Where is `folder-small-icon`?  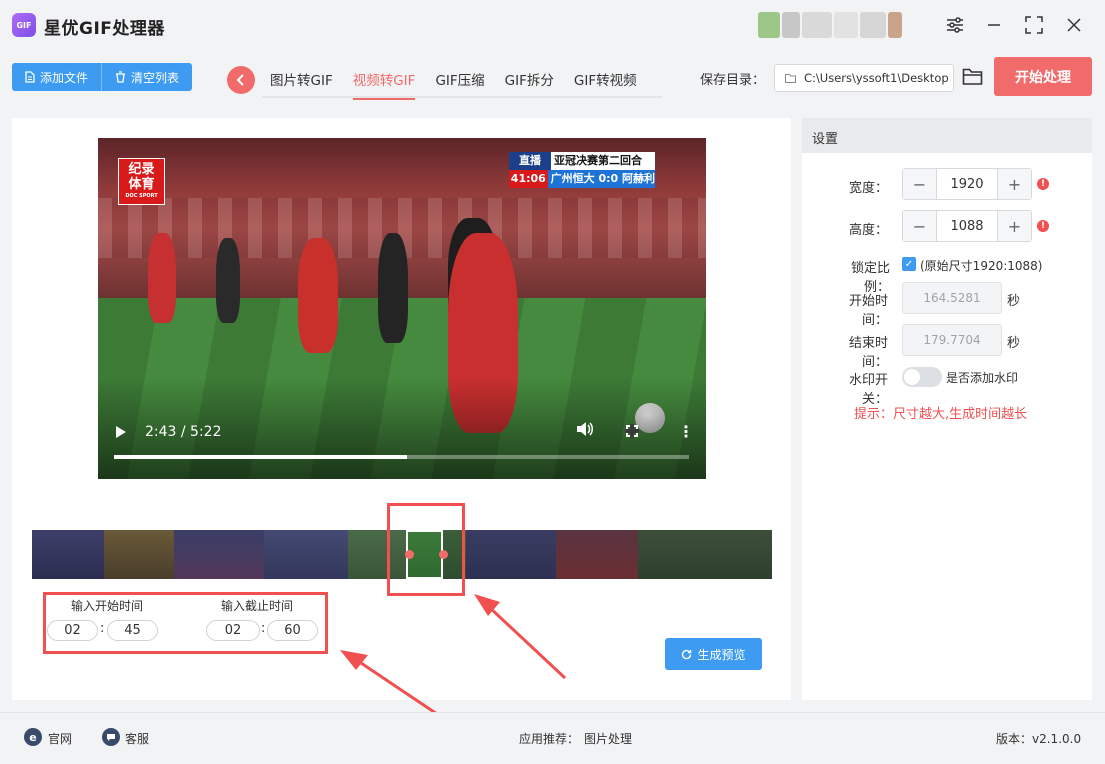 folder-small-icon is located at coordinates (790, 78).